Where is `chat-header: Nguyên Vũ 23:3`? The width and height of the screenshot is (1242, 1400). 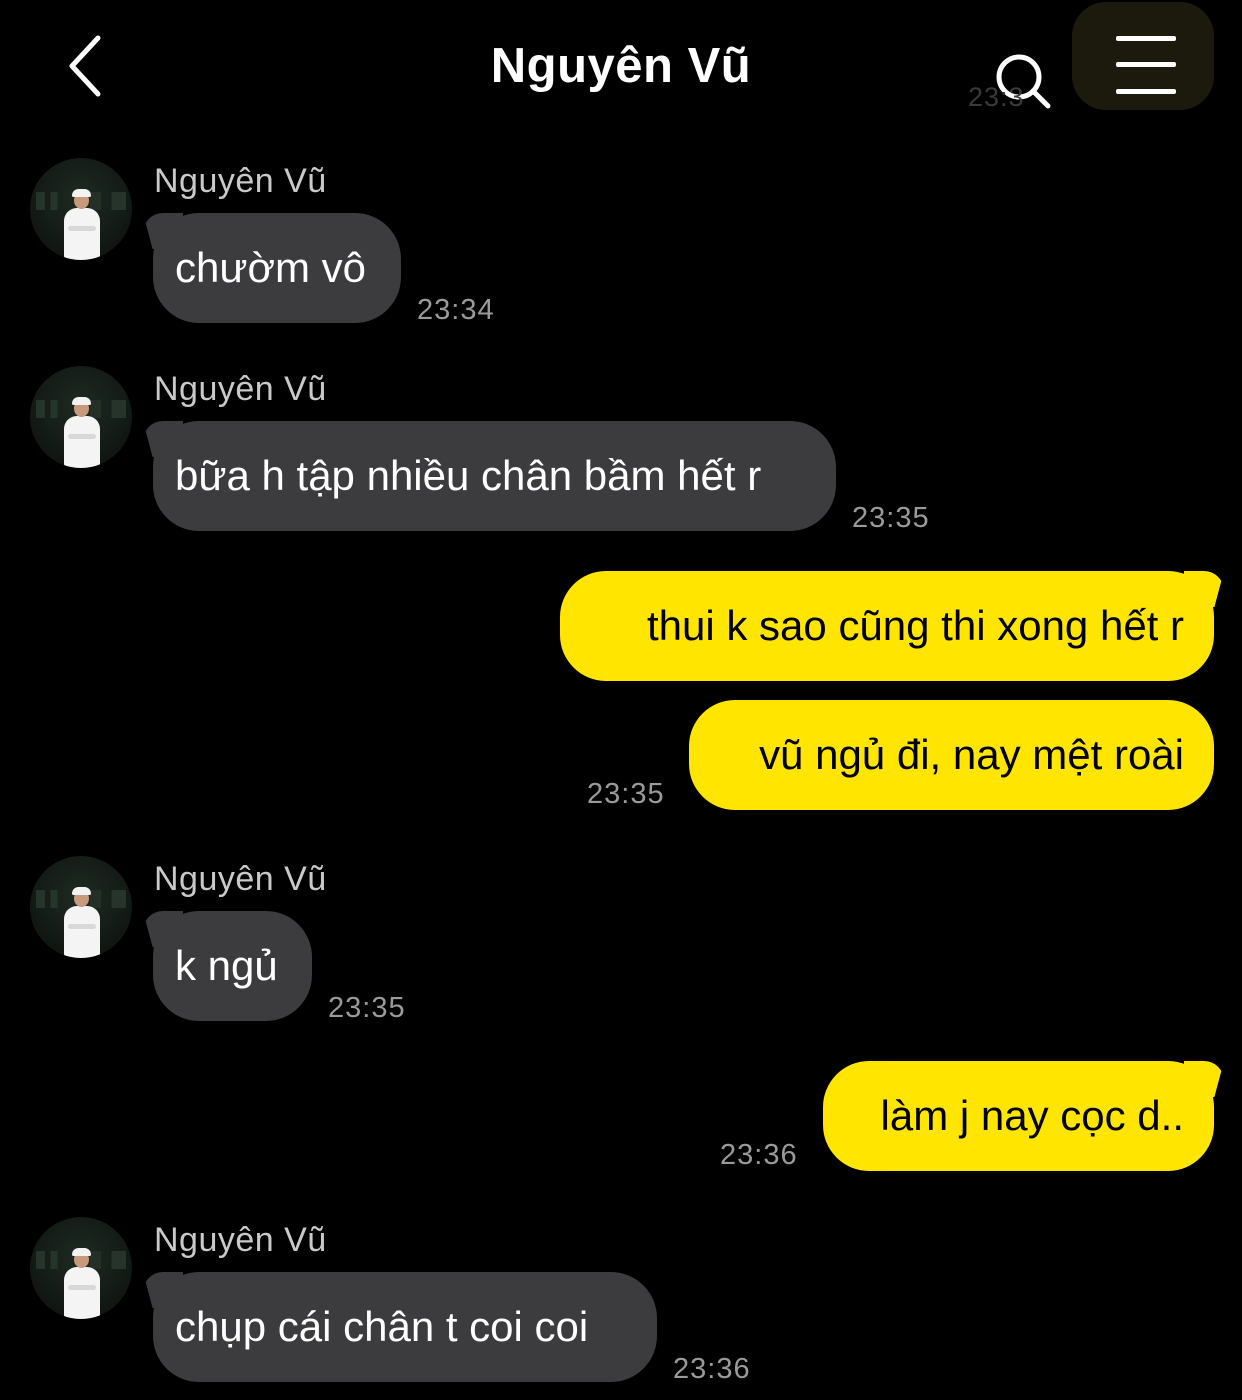 chat-header: Nguyên Vũ 23:3 is located at coordinates (621, 65).